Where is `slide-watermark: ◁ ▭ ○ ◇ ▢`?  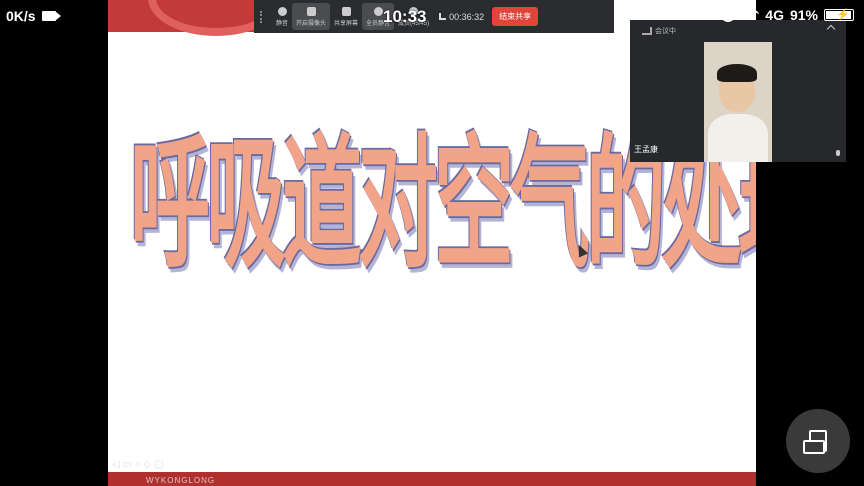 slide-watermark: ◁ ▭ ○ ◇ ▢ is located at coordinates (138, 464).